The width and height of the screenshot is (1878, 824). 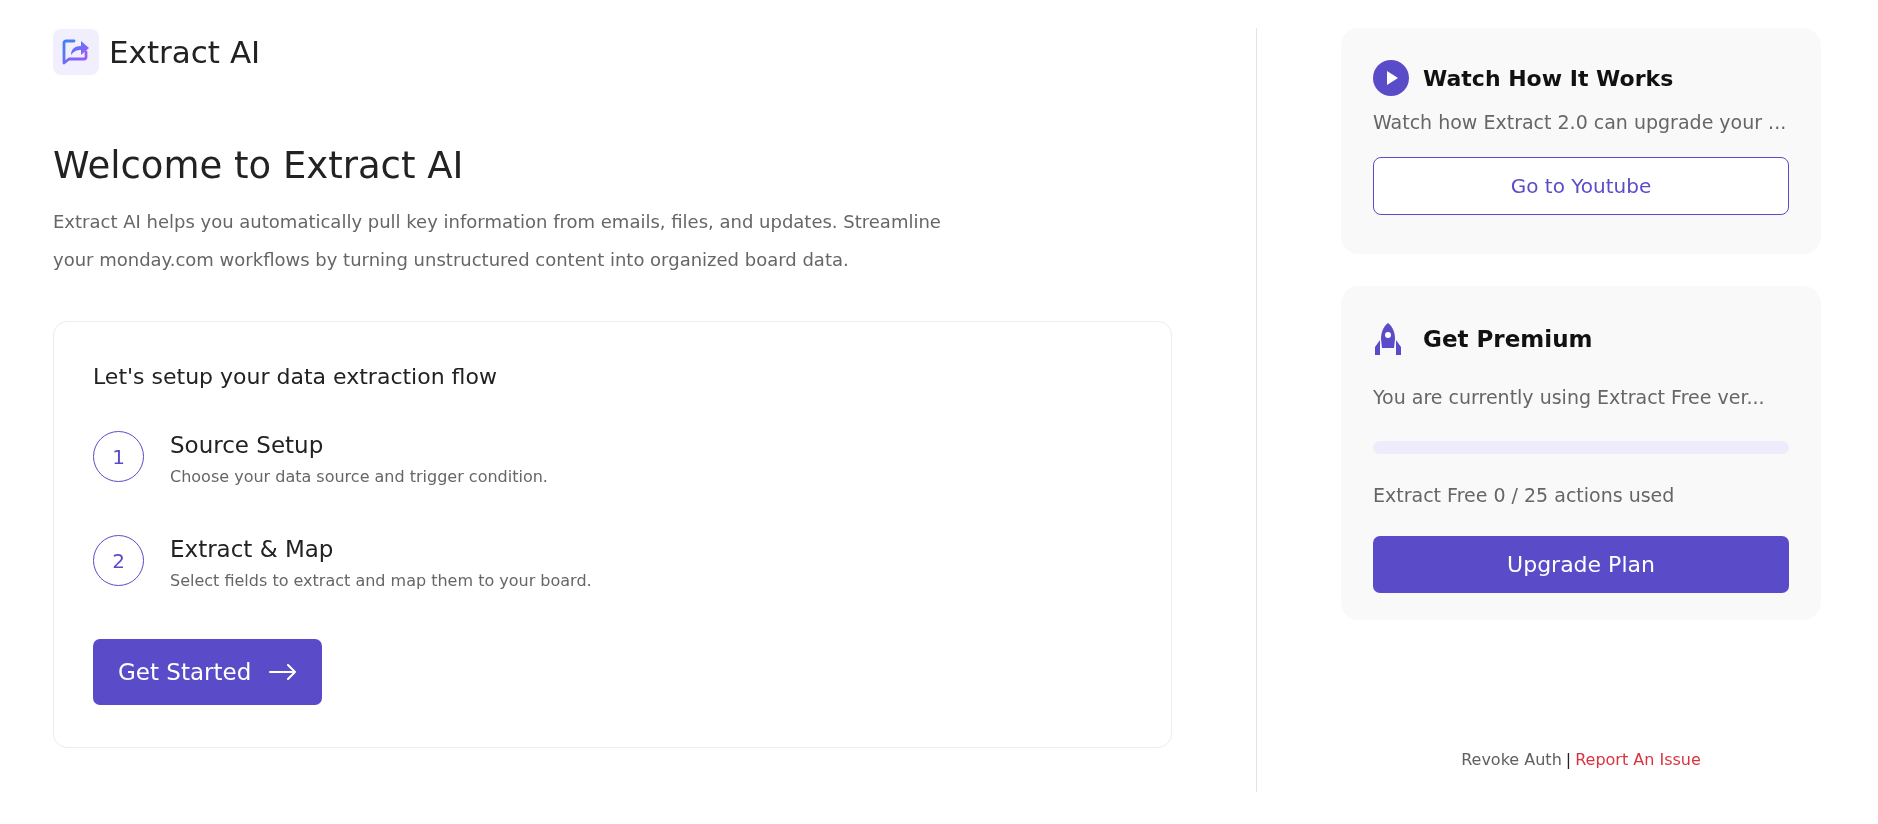 I want to click on arrow-right-icon, so click(x=283, y=672).